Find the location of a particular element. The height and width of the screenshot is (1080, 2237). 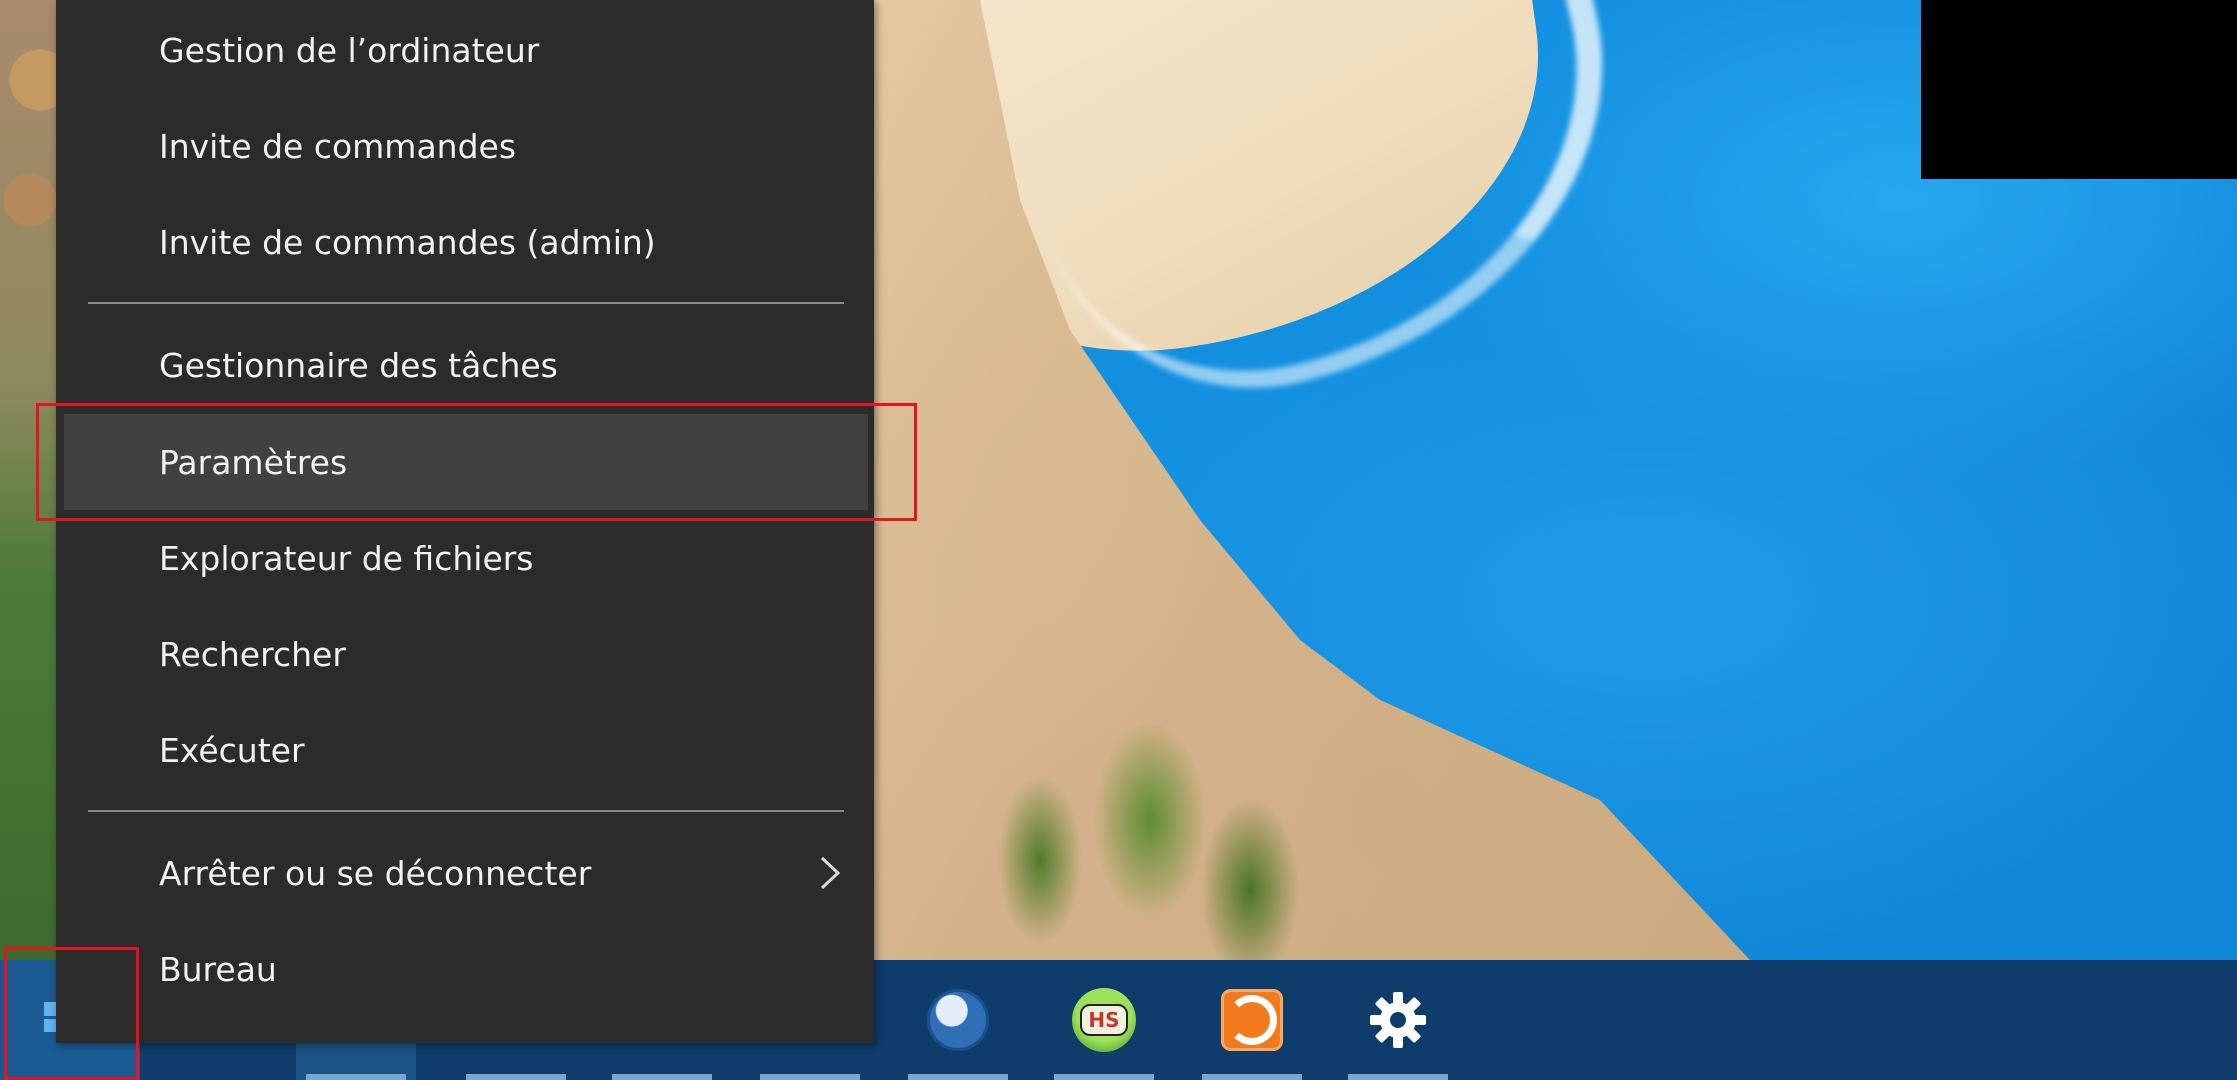

menu-item-search: Rechercher is located at coordinates (465, 654).